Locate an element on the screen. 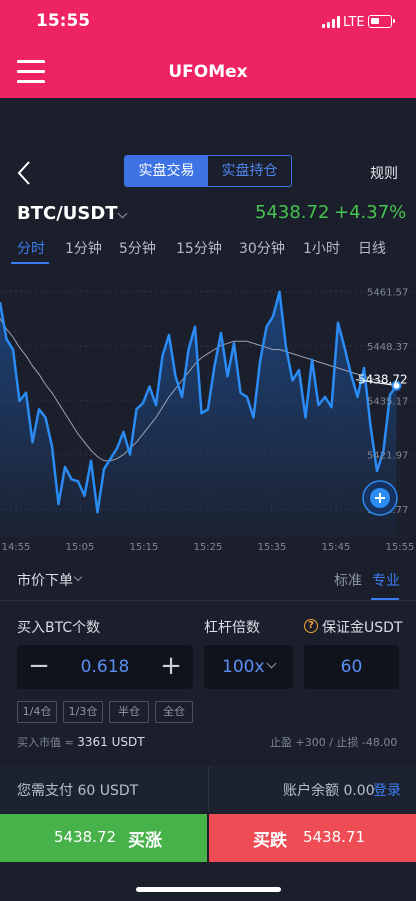 This screenshot has width=416, height=901. battery-icon is located at coordinates (381, 21).